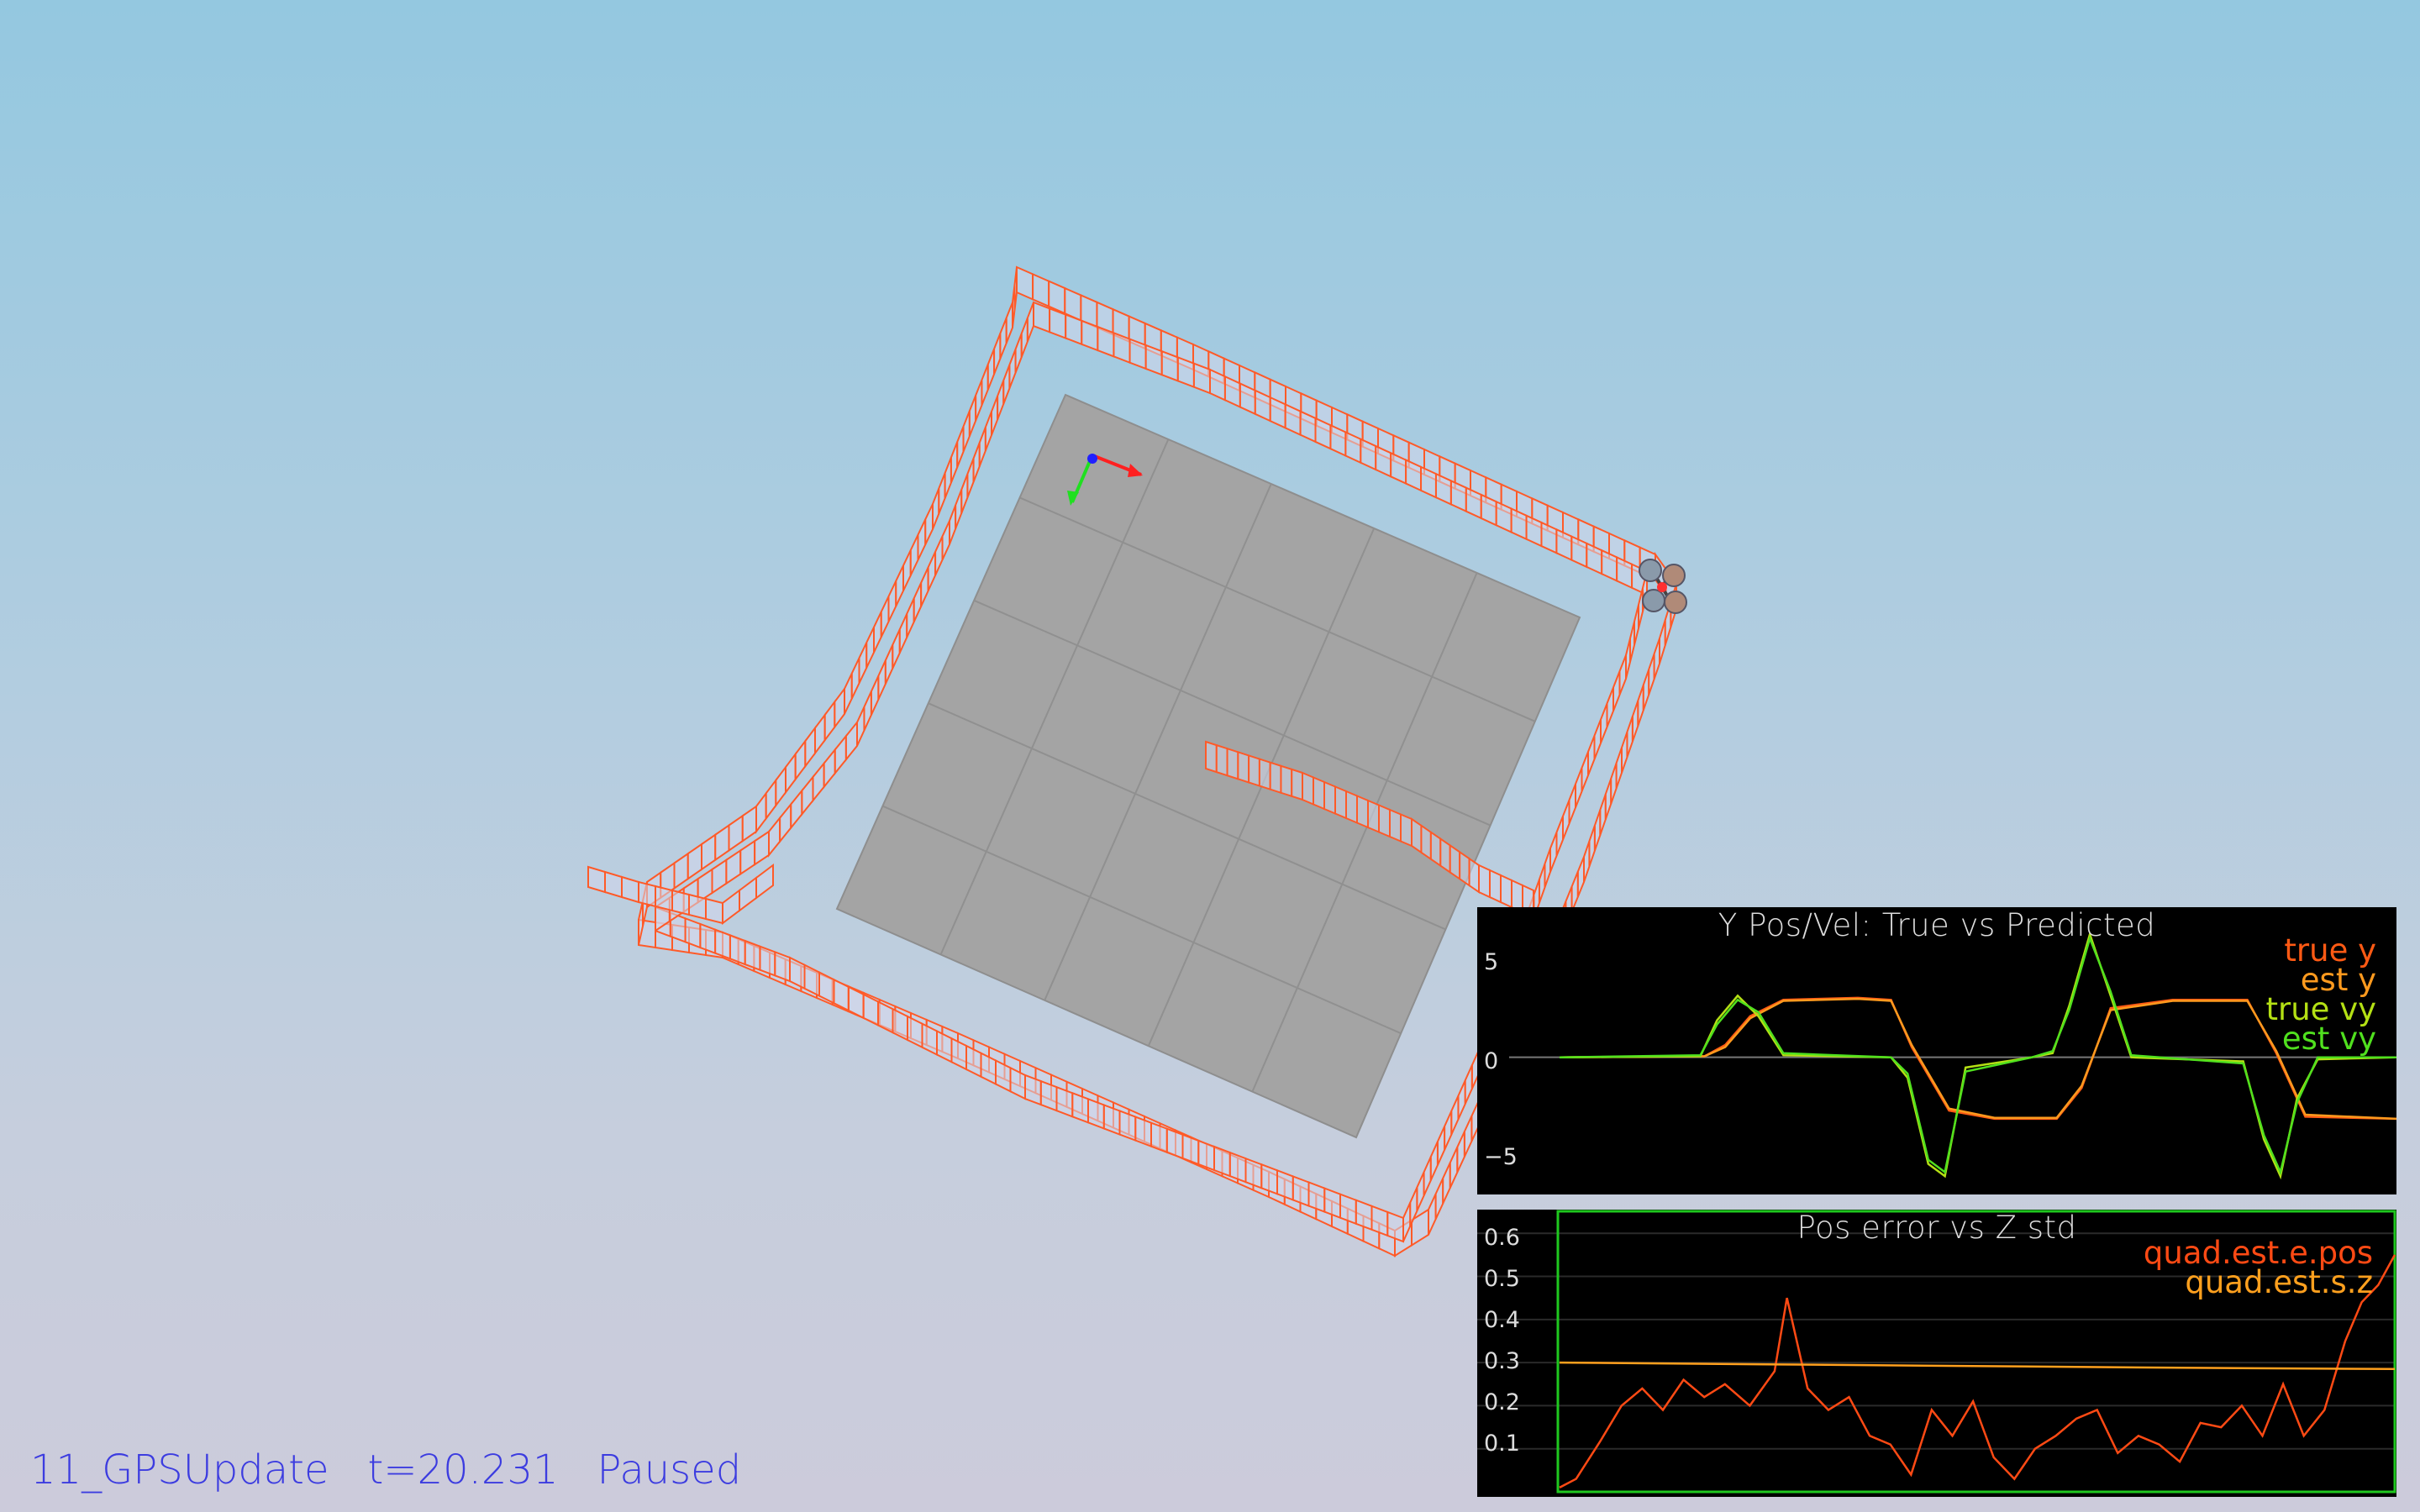 This screenshot has width=2420, height=1512. I want to click on plot-legend: quad.est.e.pos quad.est.s.z, so click(2258, 1266).